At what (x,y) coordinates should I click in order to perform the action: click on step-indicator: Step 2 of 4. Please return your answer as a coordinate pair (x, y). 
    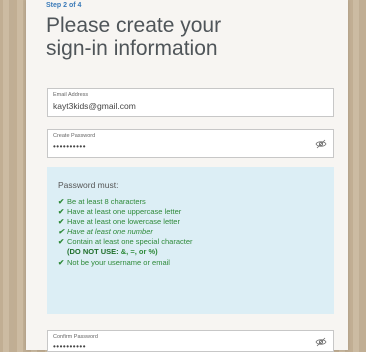
    Looking at the image, I should click on (64, 5).